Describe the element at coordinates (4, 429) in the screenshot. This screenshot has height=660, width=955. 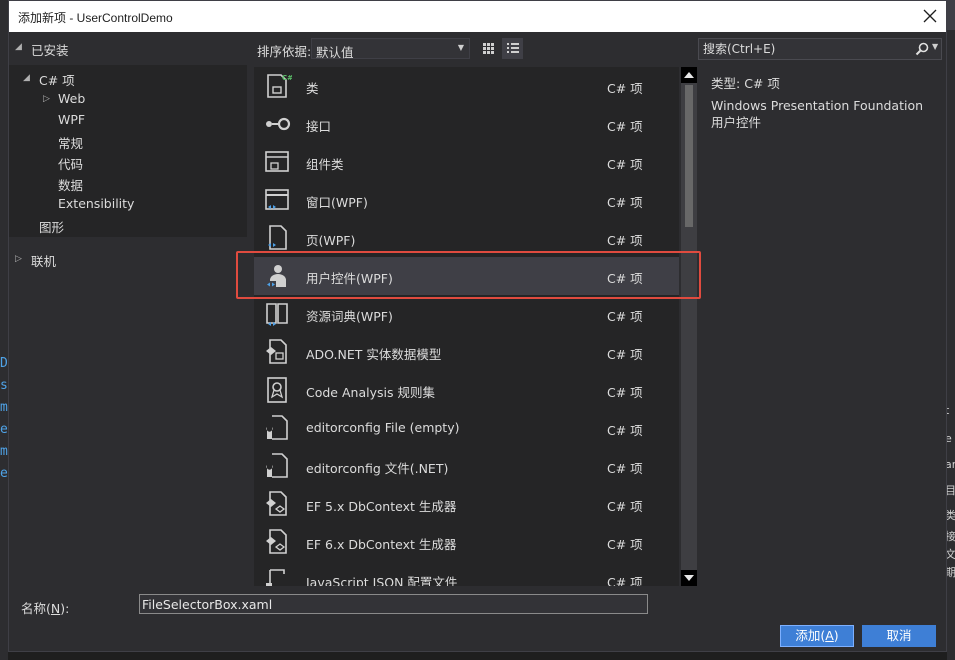
I see `ide-code-glyph: e` at that location.